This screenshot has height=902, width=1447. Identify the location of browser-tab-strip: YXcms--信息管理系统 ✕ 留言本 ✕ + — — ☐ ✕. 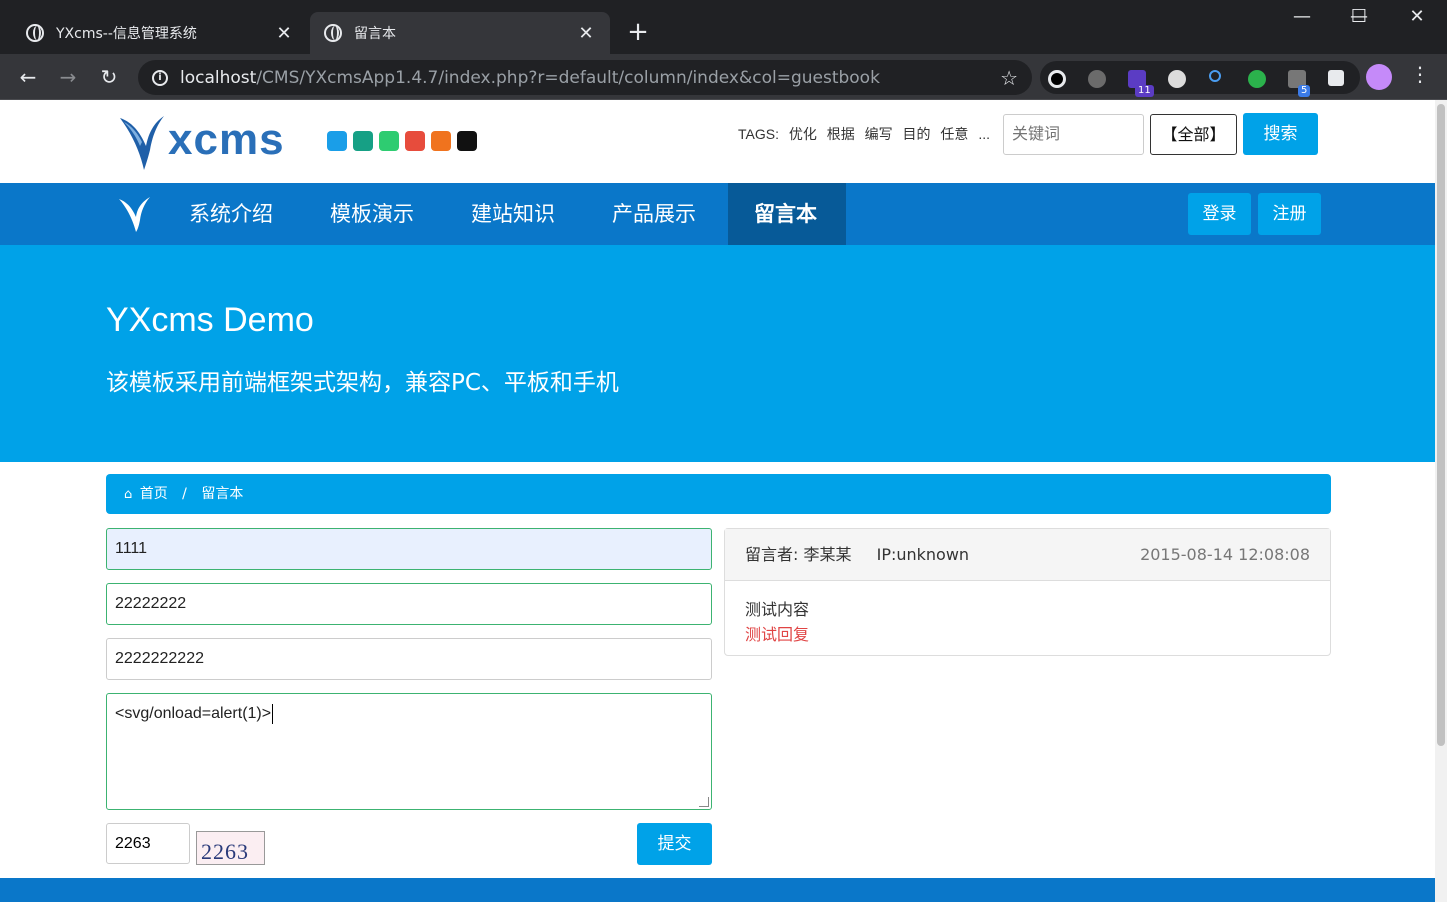
(723, 27).